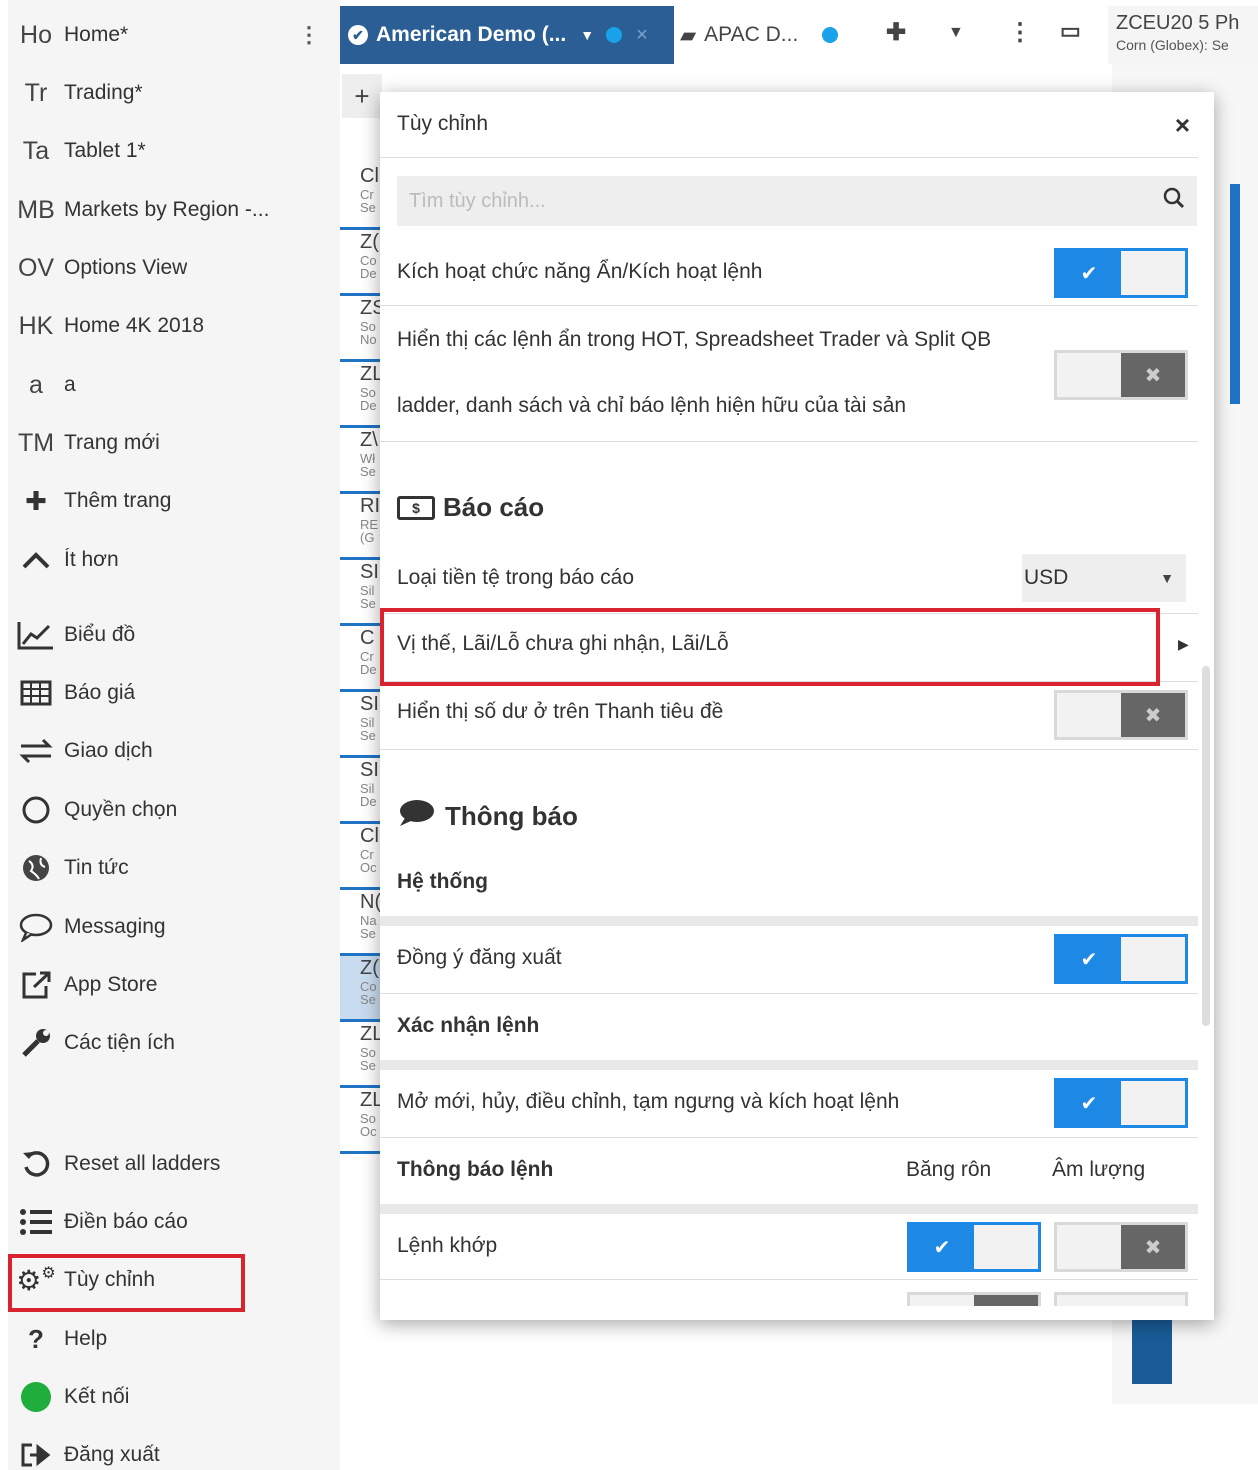 This screenshot has height=1470, width=1258. I want to click on page-abbr: TM, so click(36, 442).